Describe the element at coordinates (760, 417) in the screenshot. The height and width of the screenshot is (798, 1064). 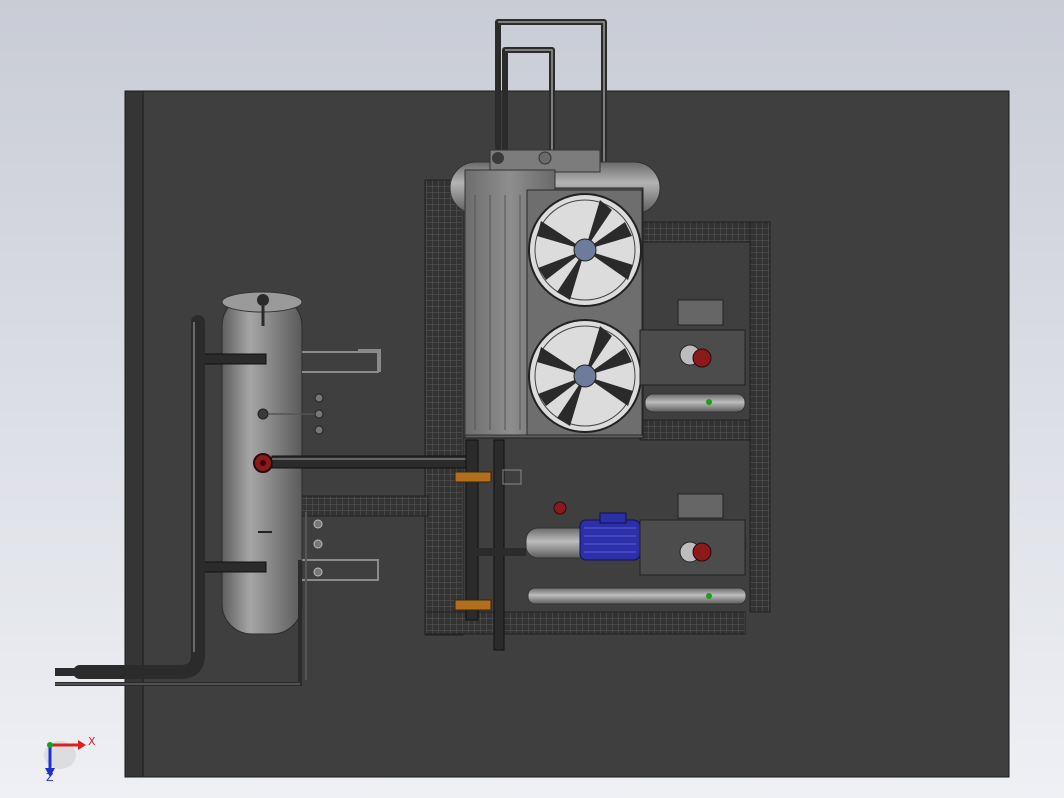
I see `skid-frame-right` at that location.